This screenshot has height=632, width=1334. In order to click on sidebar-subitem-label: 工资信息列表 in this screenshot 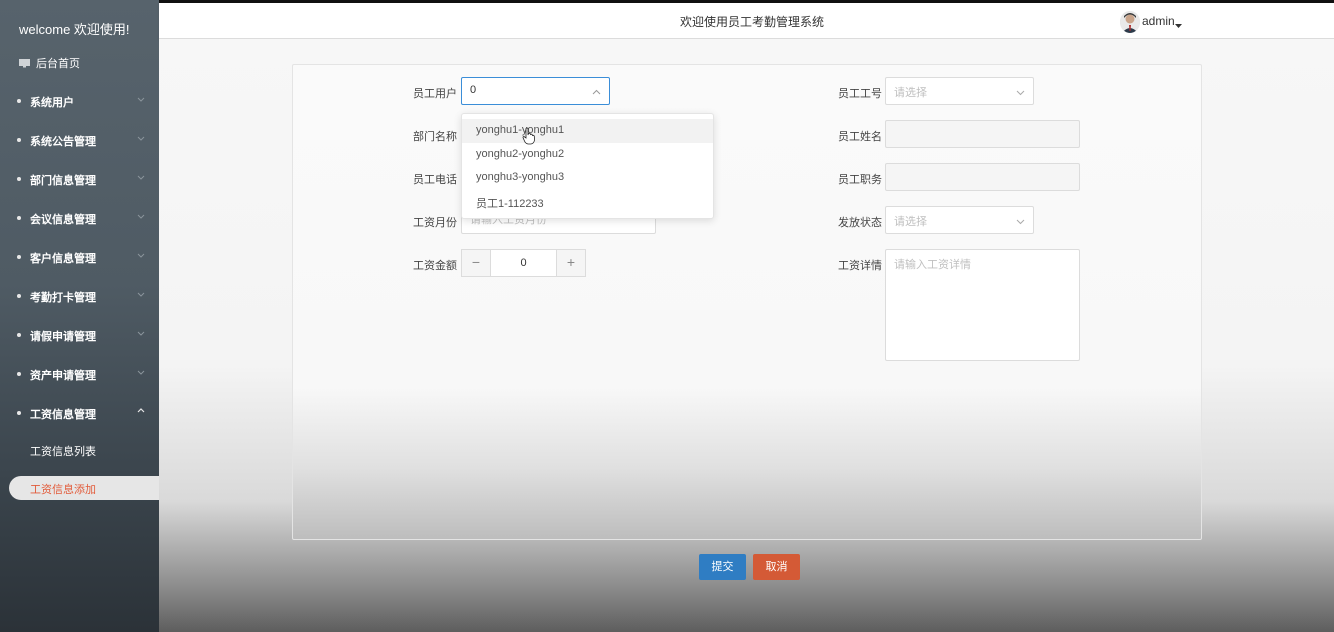, I will do `click(63, 452)`.